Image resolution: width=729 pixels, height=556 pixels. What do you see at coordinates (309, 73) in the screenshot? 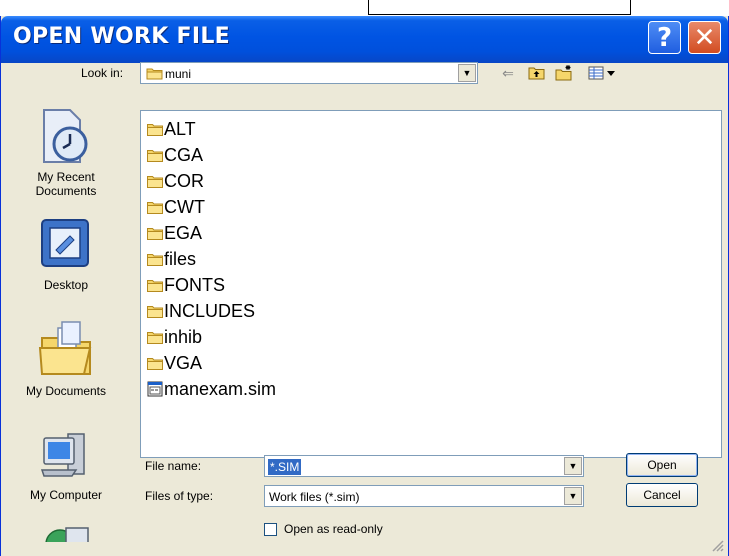
I see `look-in-dropdown: muni ▼` at bounding box center [309, 73].